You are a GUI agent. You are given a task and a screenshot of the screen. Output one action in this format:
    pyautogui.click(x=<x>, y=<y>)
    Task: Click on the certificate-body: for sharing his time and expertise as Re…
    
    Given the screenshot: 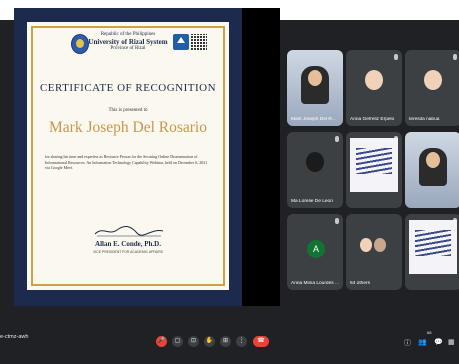 What is the action you would take?
    pyautogui.click(x=126, y=162)
    